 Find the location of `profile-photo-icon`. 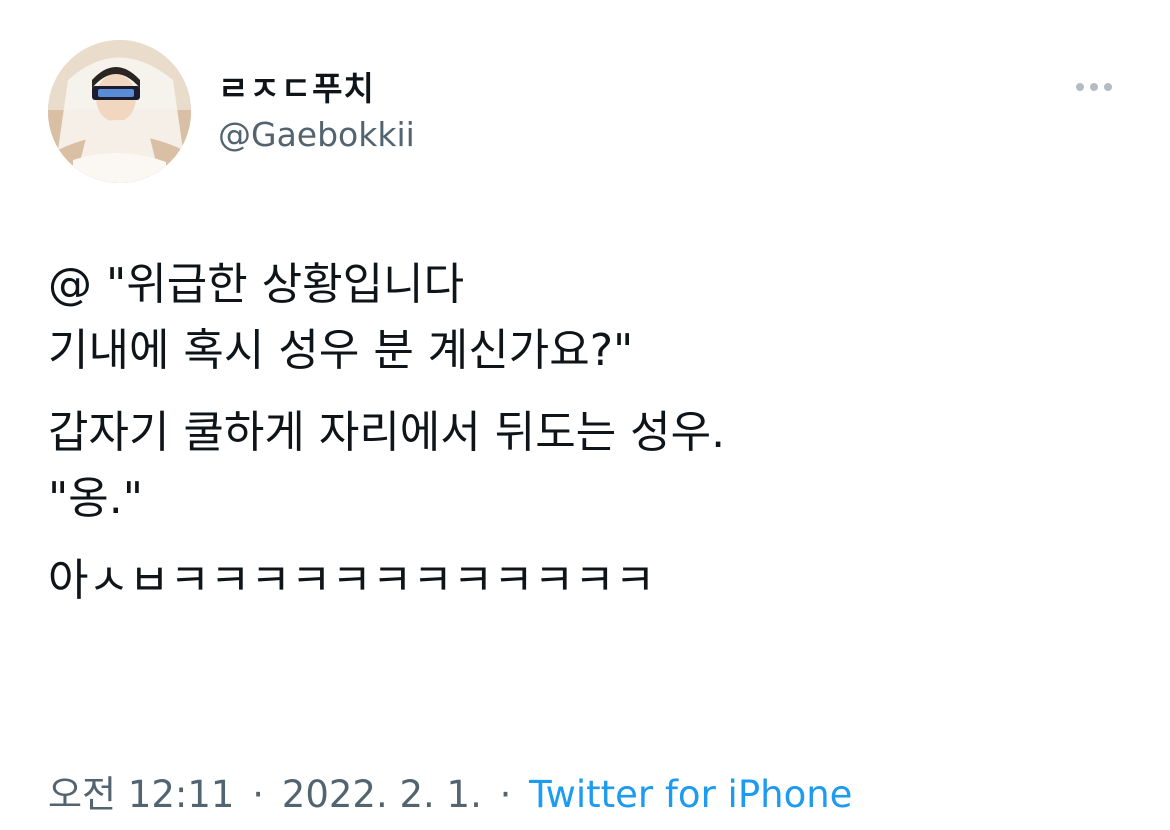

profile-photo-icon is located at coordinates (119, 111).